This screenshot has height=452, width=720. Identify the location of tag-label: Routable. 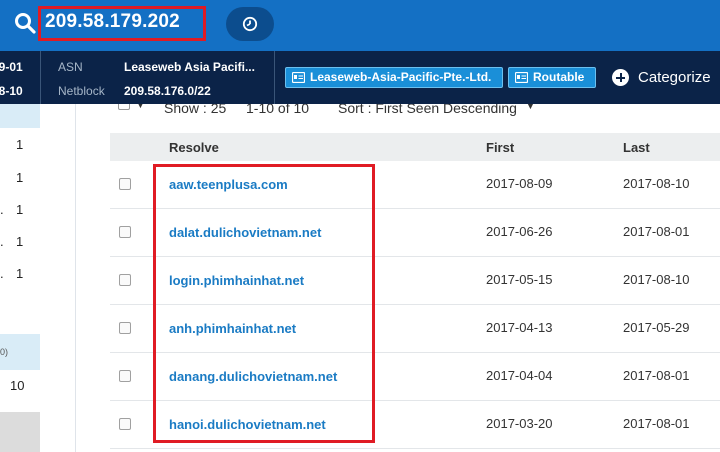
(559, 77).